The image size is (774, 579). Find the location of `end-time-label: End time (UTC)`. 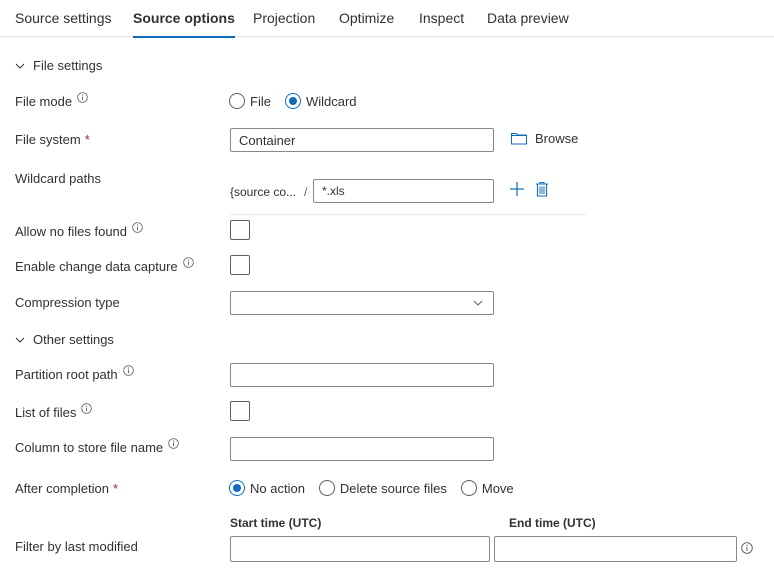

end-time-label: End time (UTC) is located at coordinates (552, 523).